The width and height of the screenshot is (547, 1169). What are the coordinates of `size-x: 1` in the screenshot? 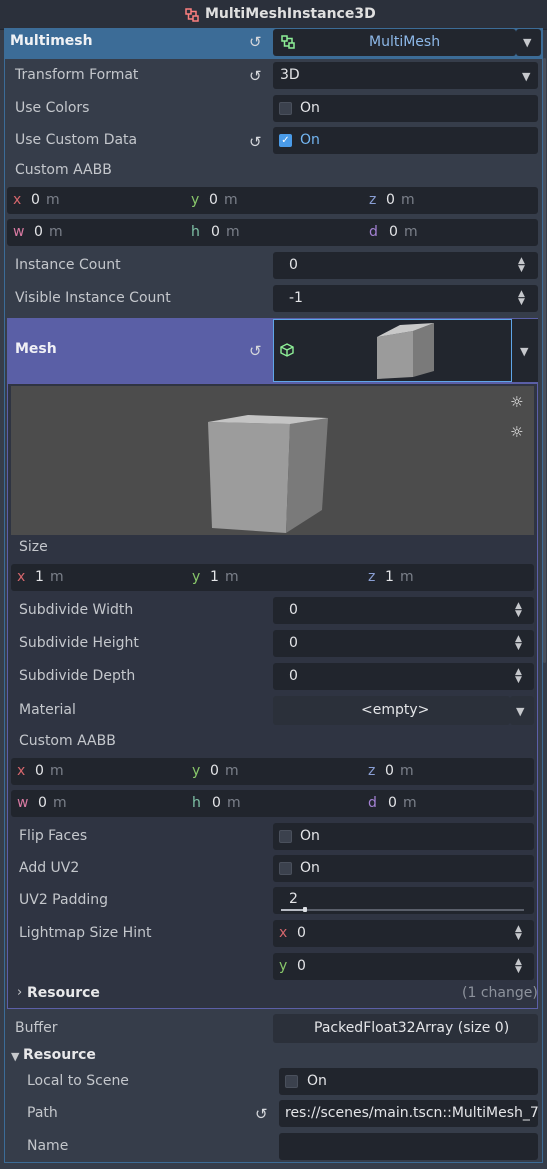 It's located at (39, 577).